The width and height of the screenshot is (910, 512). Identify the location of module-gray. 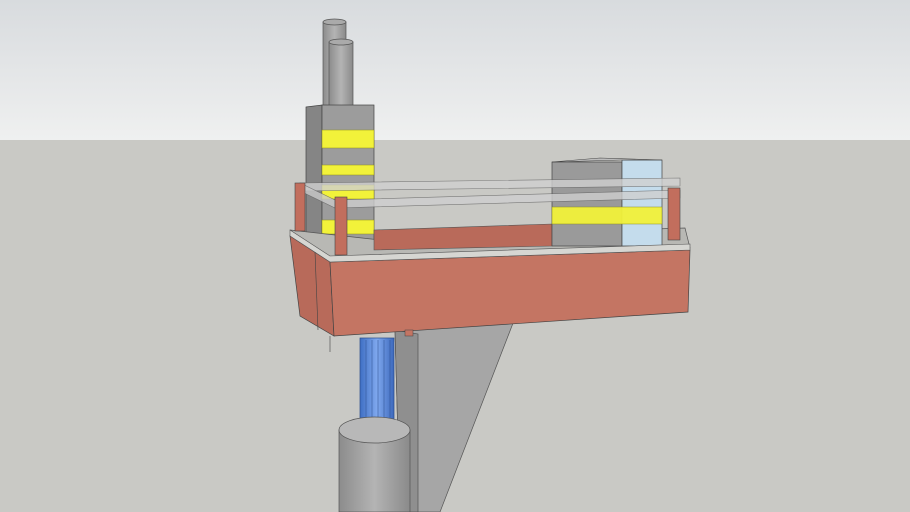
(587, 204).